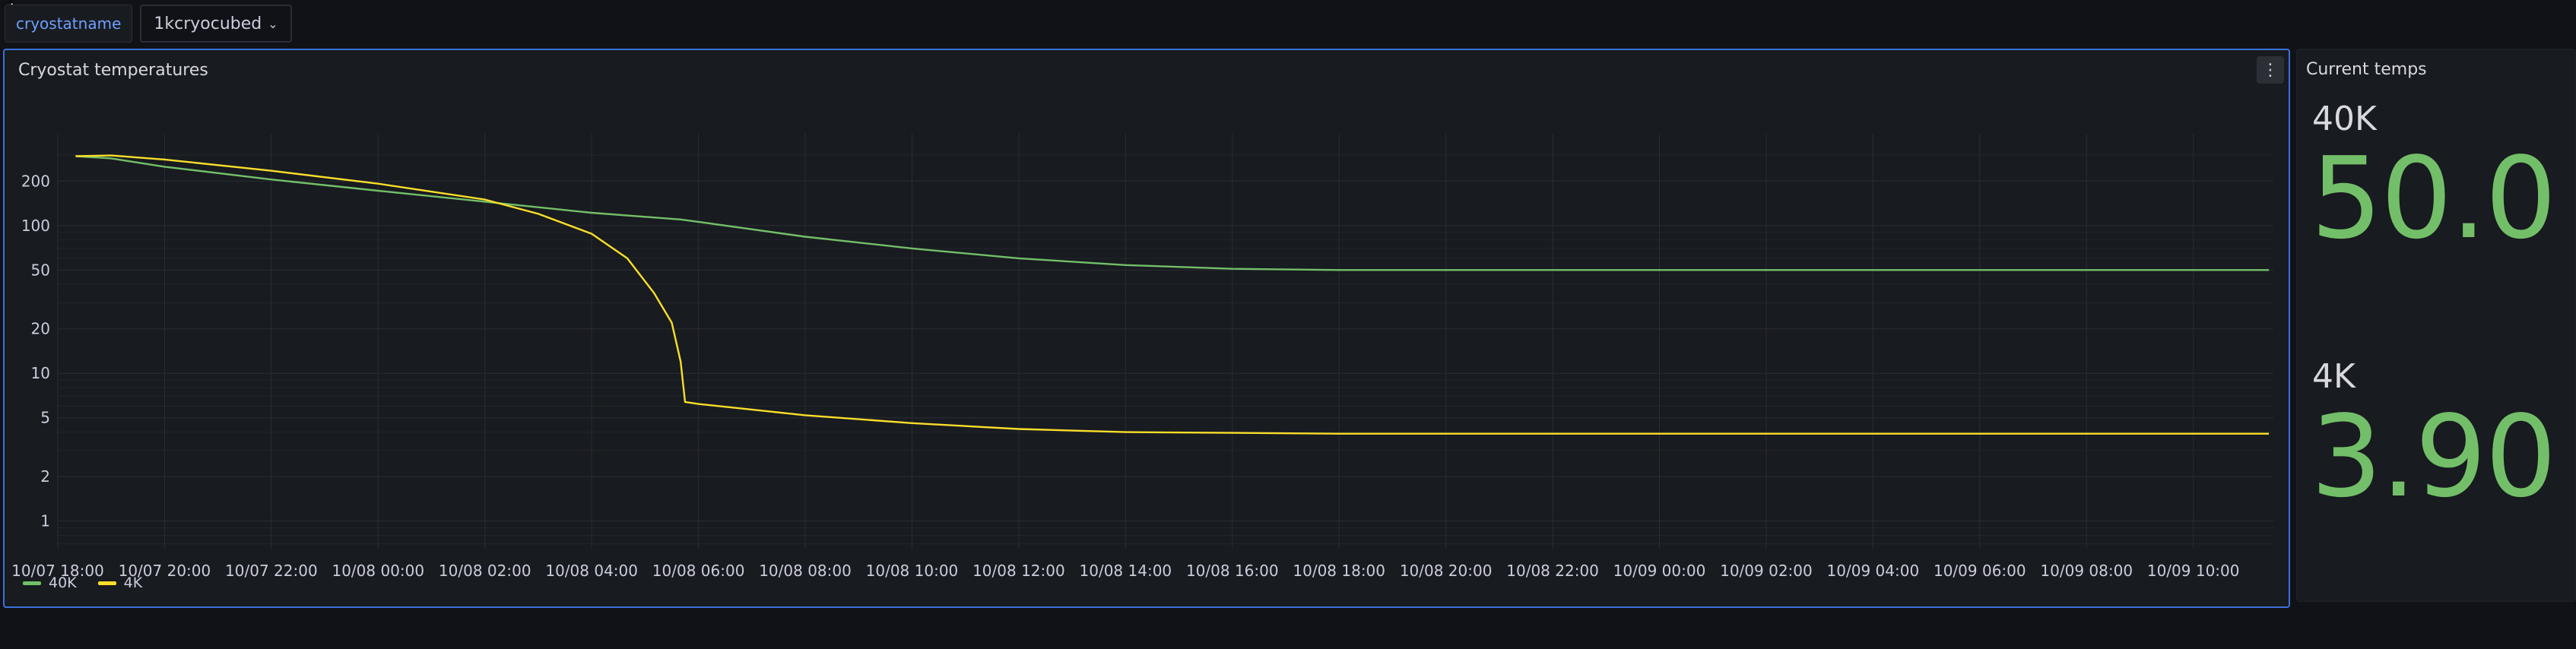 The height and width of the screenshot is (649, 2576). I want to click on x-tick-label: 10/08 22:00, so click(1552, 571).